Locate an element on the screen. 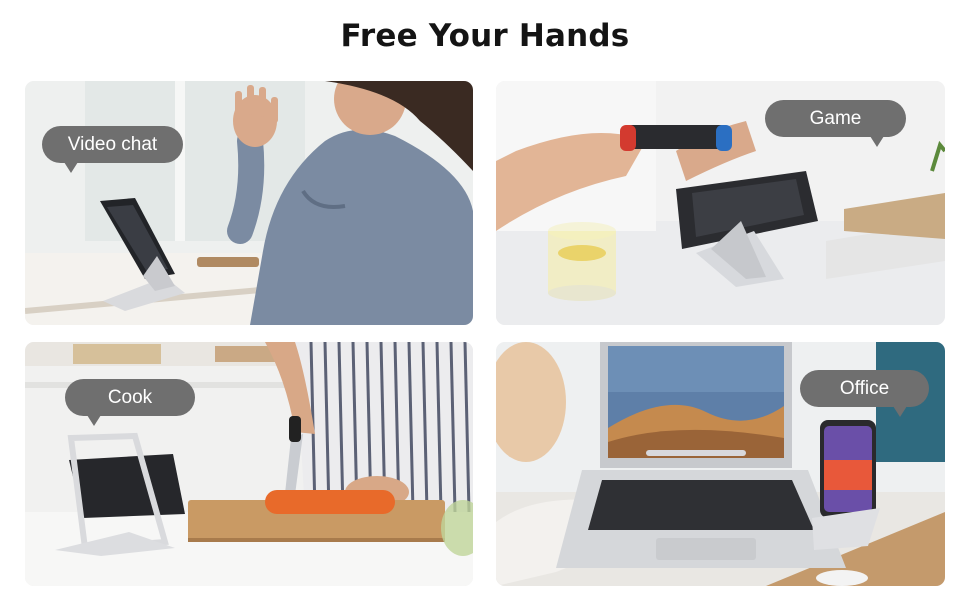  video-chat-label: Video chat is located at coordinates (112, 149).